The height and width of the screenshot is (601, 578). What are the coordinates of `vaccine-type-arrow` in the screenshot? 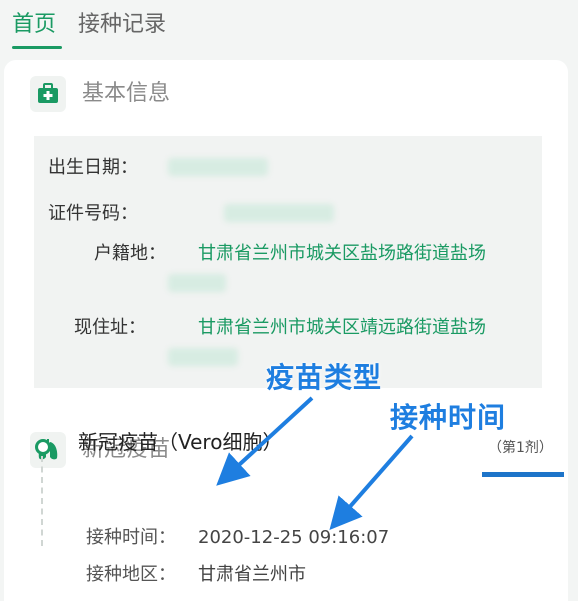 It's located at (265, 441).